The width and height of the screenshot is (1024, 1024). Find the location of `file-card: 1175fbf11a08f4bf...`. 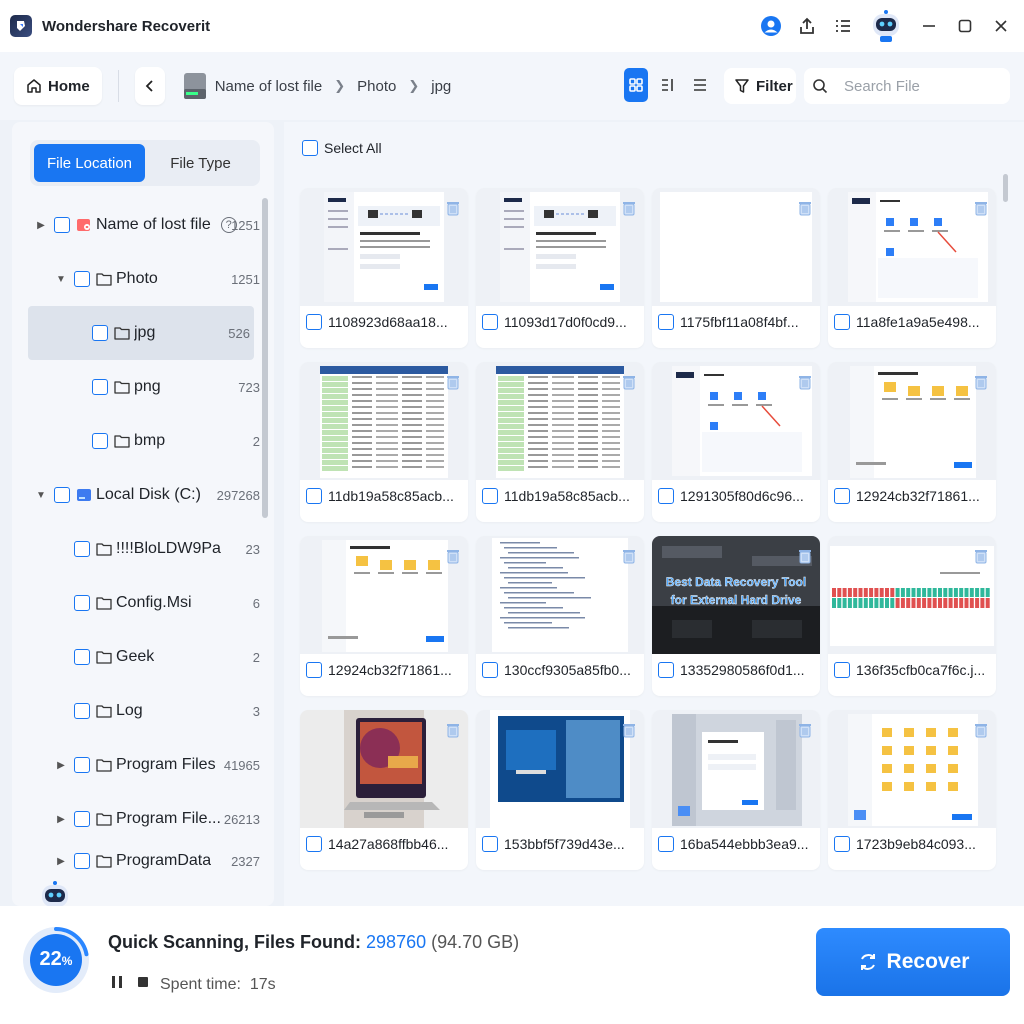

file-card: 1175fbf11a08f4bf... is located at coordinates (736, 268).